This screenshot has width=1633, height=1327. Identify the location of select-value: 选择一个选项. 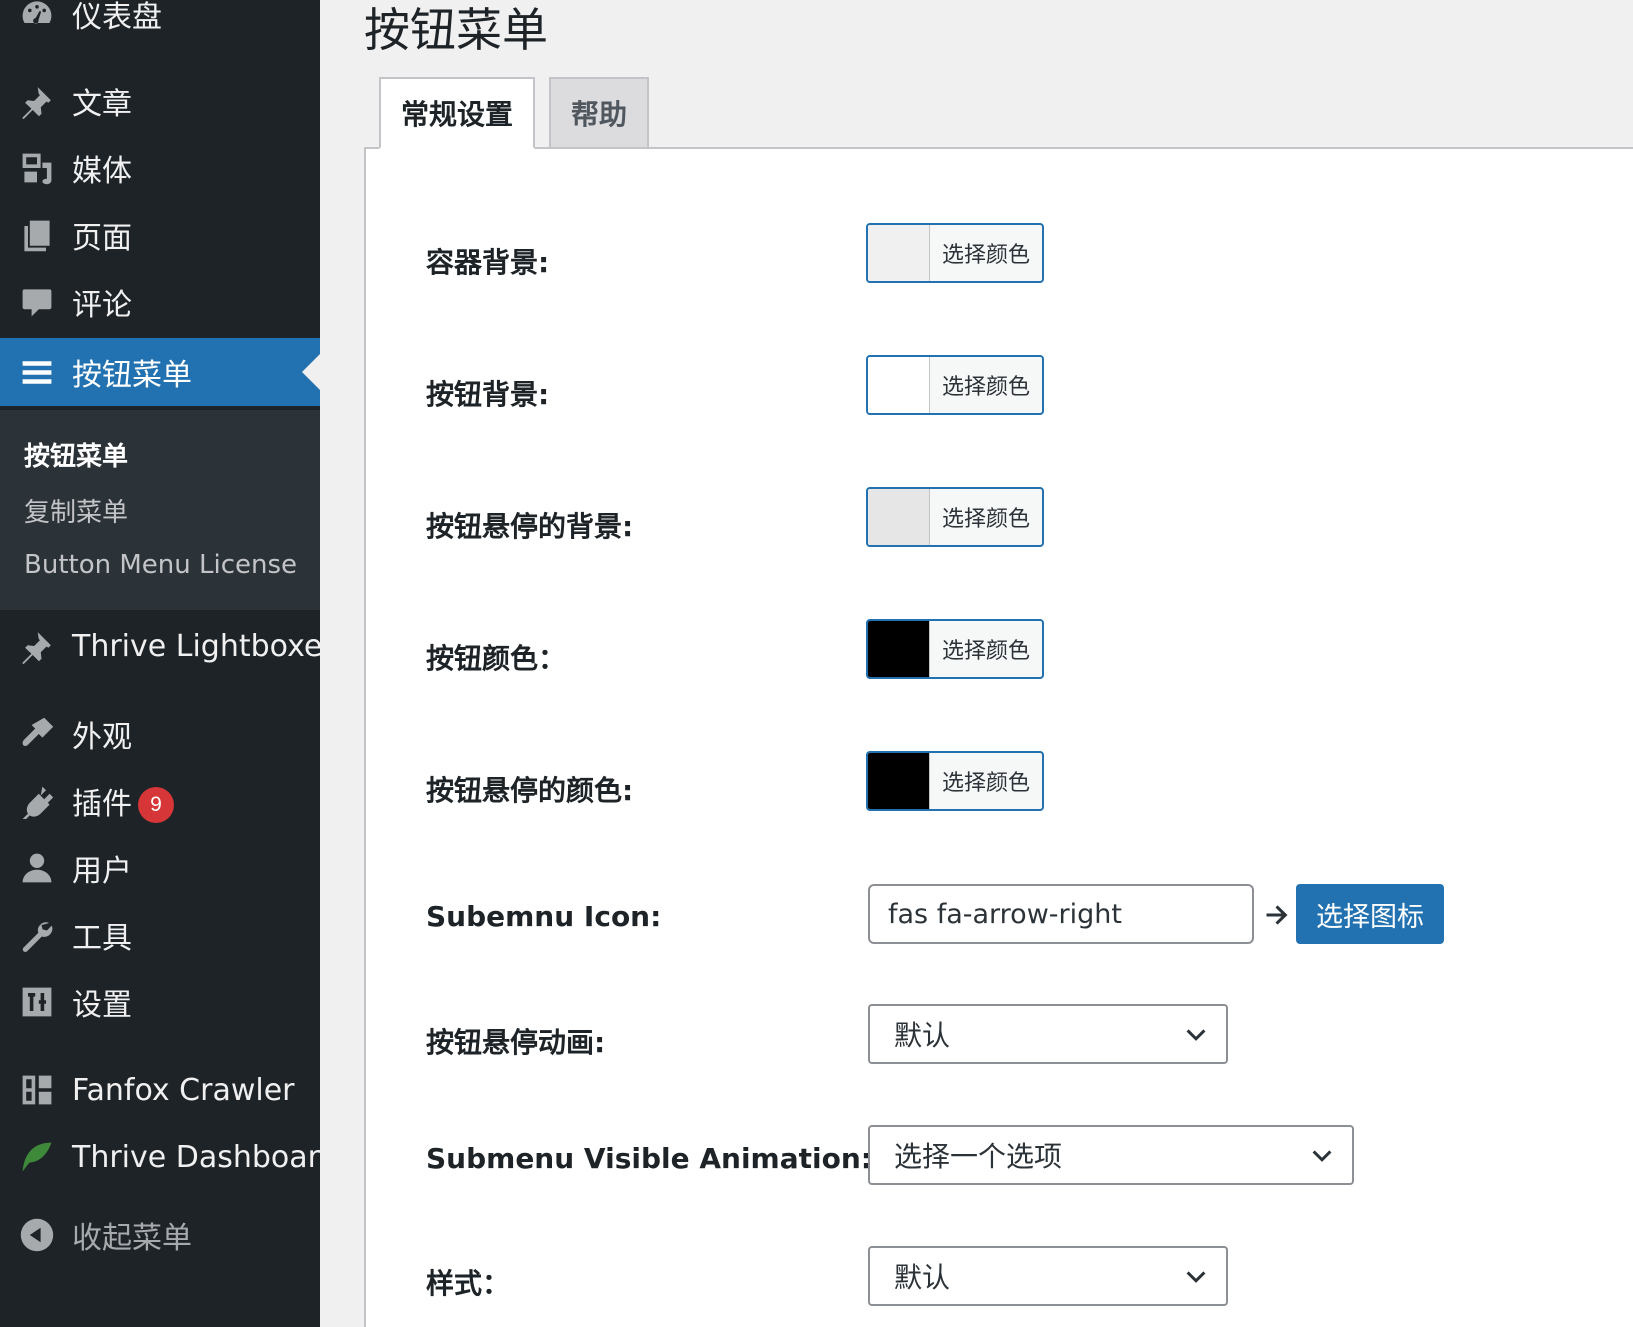
(978, 1156).